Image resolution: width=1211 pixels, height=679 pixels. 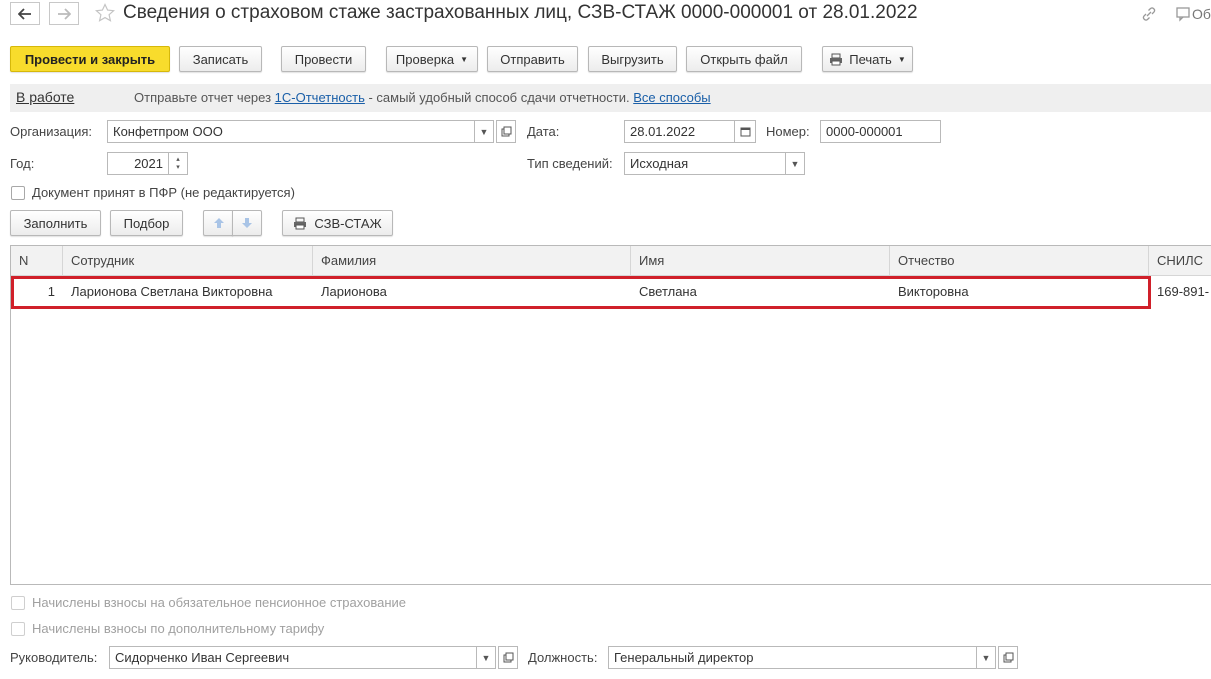 I want to click on forward-button, so click(x=64, y=13).